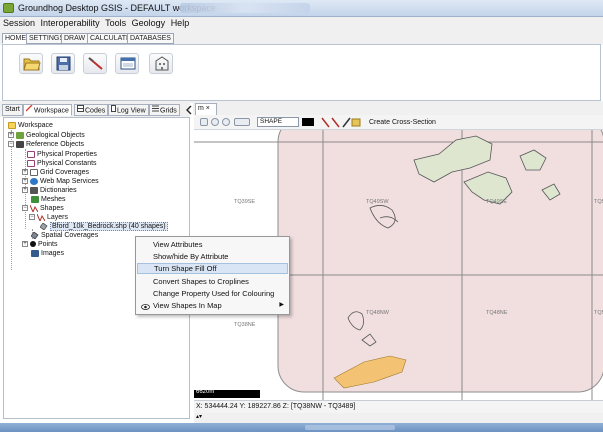 The height and width of the screenshot is (432, 603). What do you see at coordinates (51, 111) in the screenshot?
I see `tab-workspace-label: Workspace` at bounding box center [51, 111].